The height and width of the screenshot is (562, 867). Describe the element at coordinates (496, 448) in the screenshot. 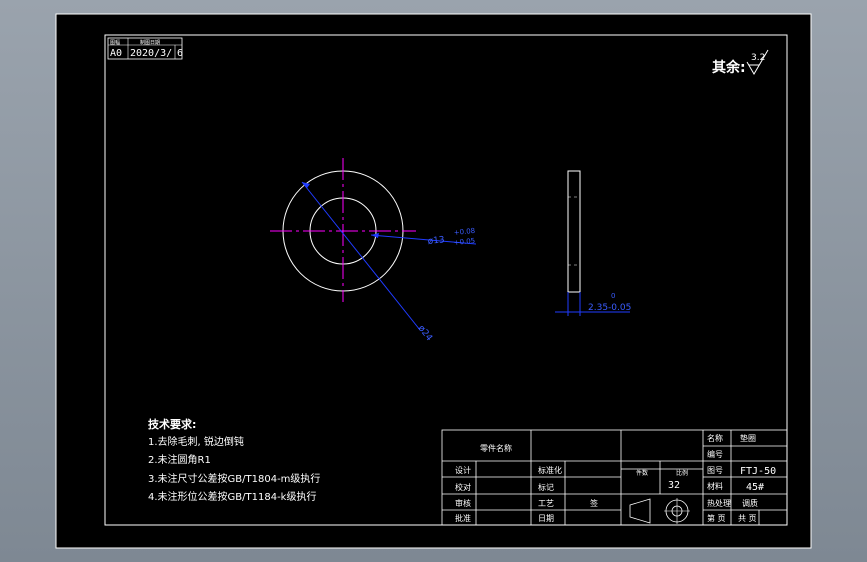

I see `part-name-label: 零件名称` at that location.